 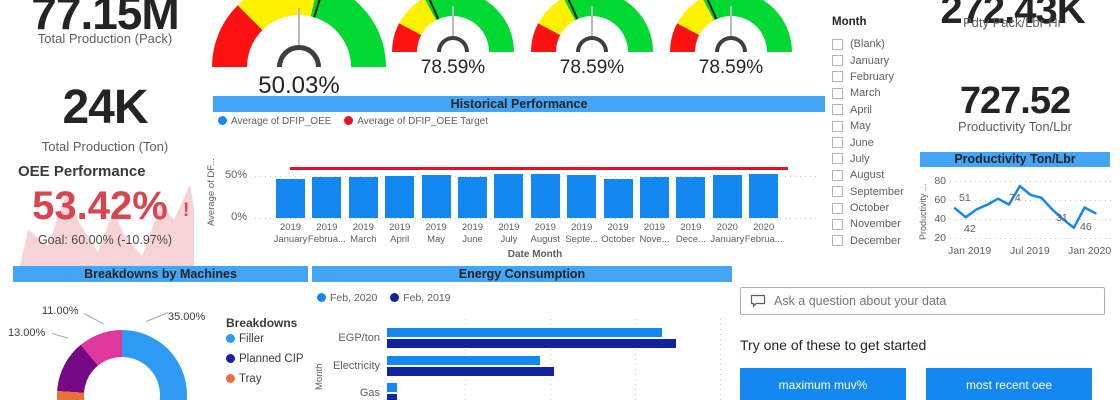 What do you see at coordinates (251, 339) in the screenshot?
I see `legend-filler-label: Filler` at bounding box center [251, 339].